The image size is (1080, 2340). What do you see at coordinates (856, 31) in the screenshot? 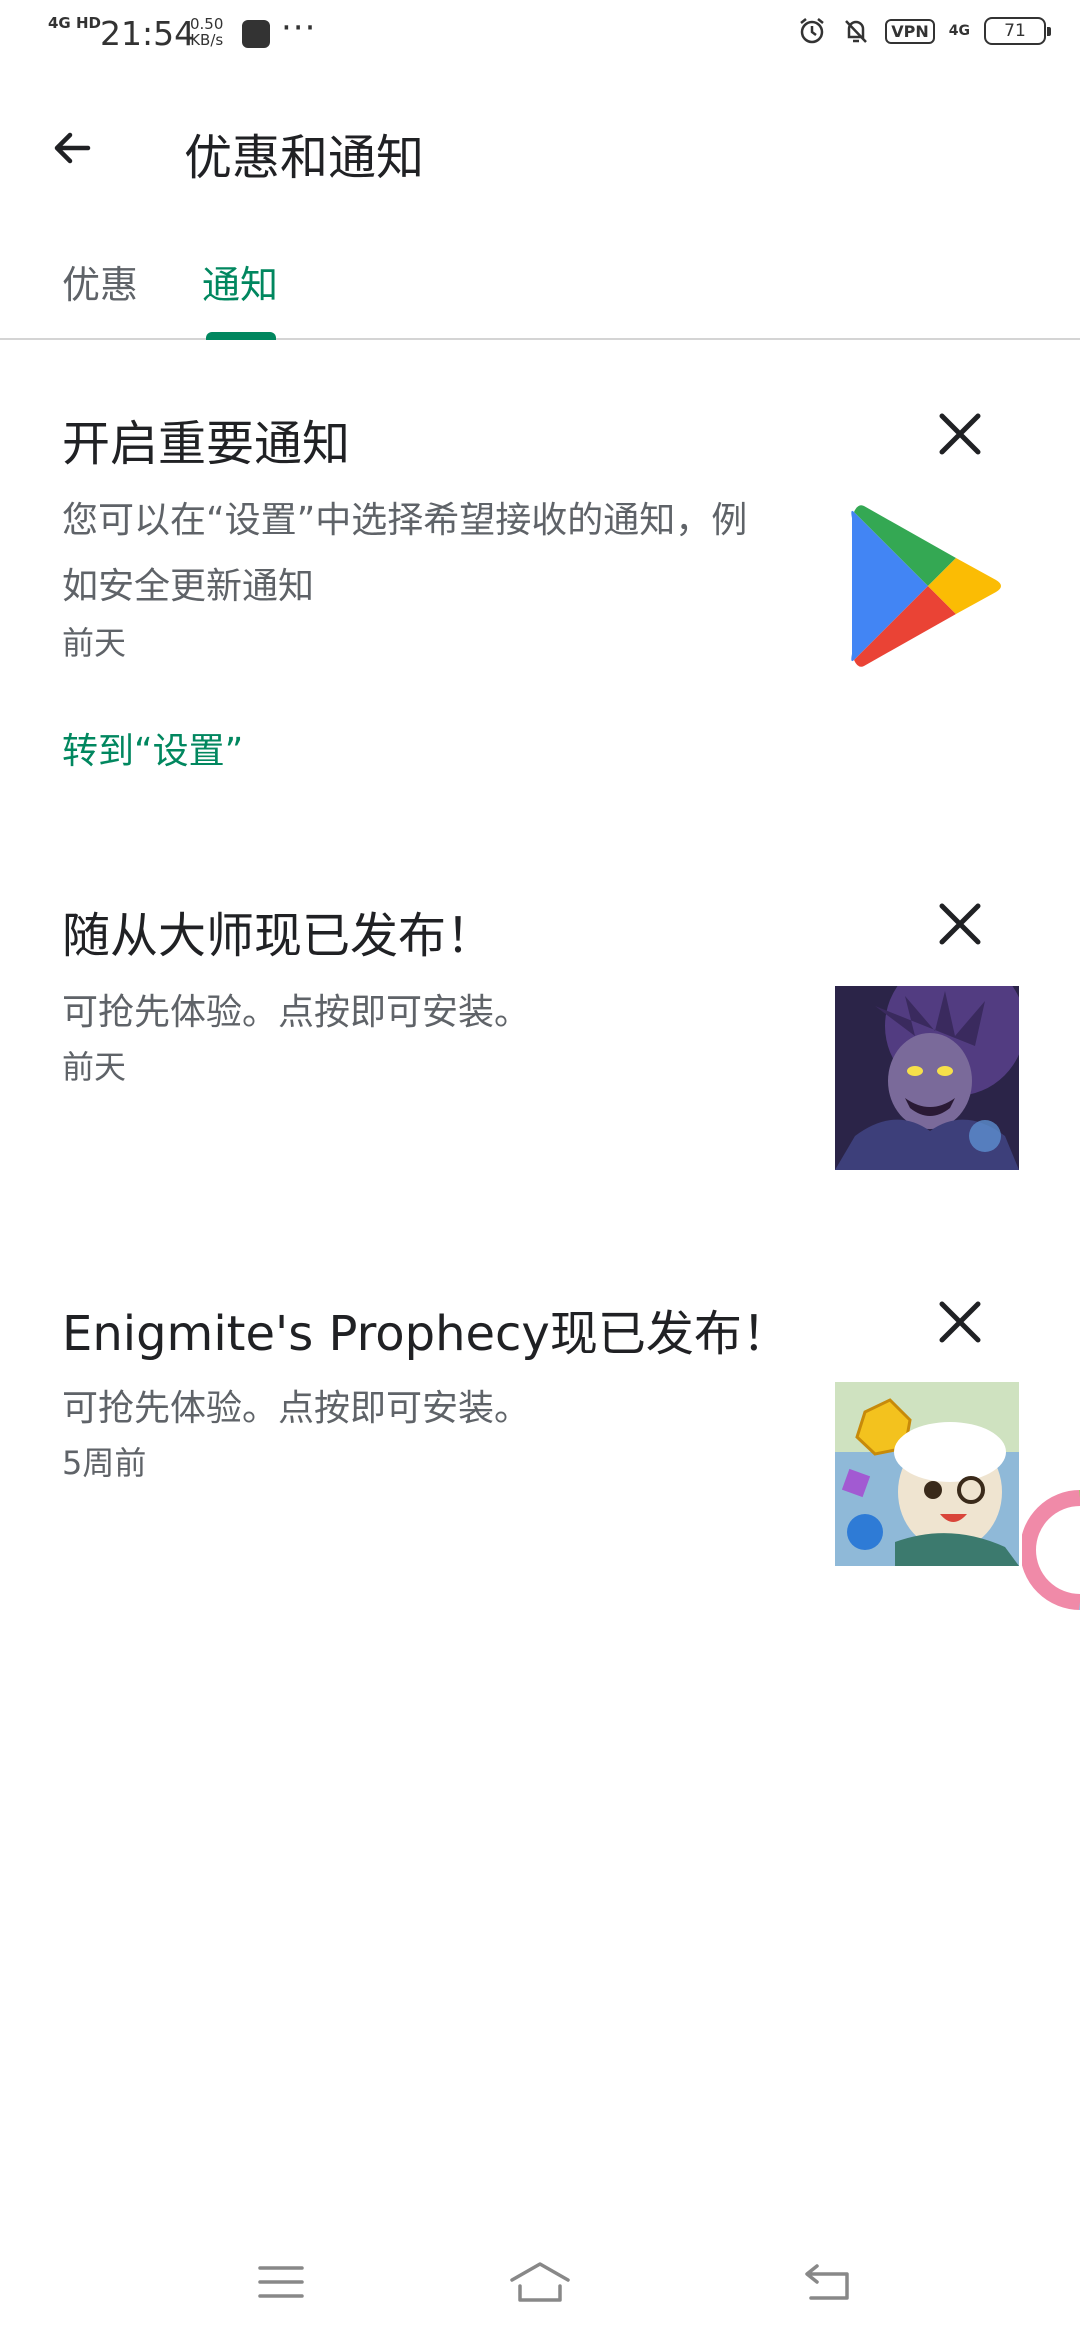
I see `mute-bell-icon` at bounding box center [856, 31].